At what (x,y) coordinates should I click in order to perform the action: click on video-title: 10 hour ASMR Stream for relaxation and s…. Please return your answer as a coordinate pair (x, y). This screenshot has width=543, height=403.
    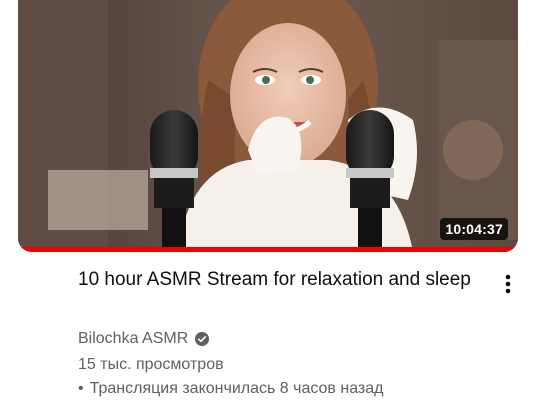
    Looking at the image, I should click on (278, 280).